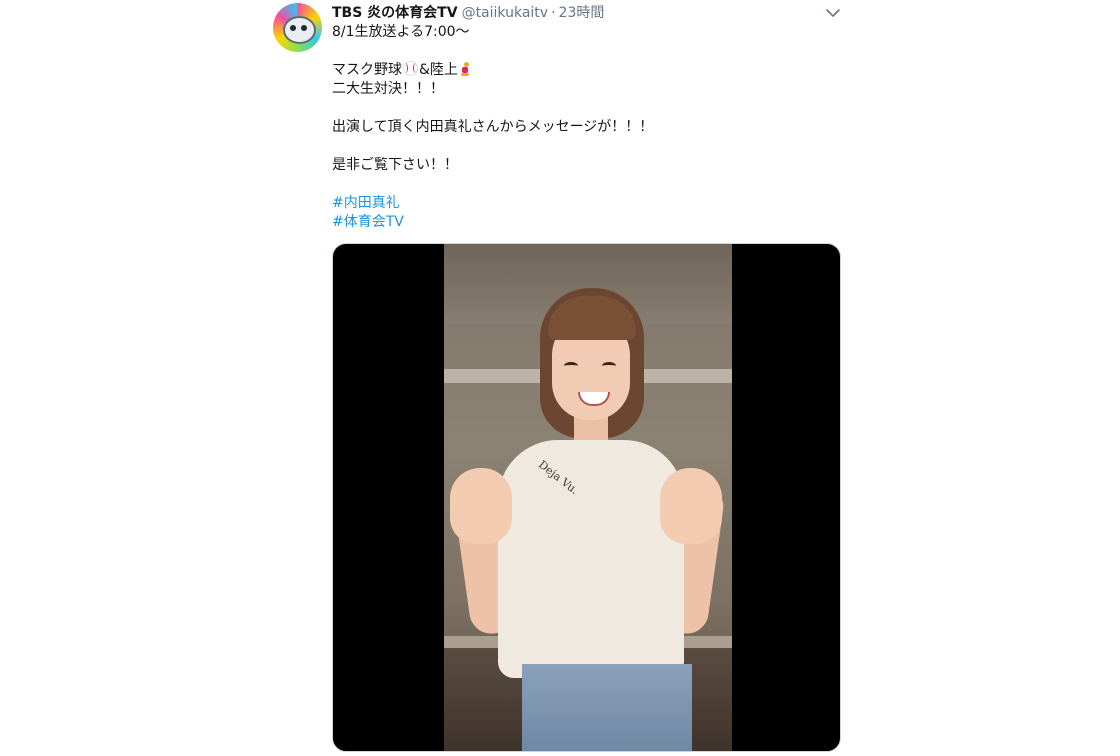 This screenshot has width=1120, height=756. Describe the element at coordinates (591, 559) in the screenshot. I see `person-shirt` at that location.